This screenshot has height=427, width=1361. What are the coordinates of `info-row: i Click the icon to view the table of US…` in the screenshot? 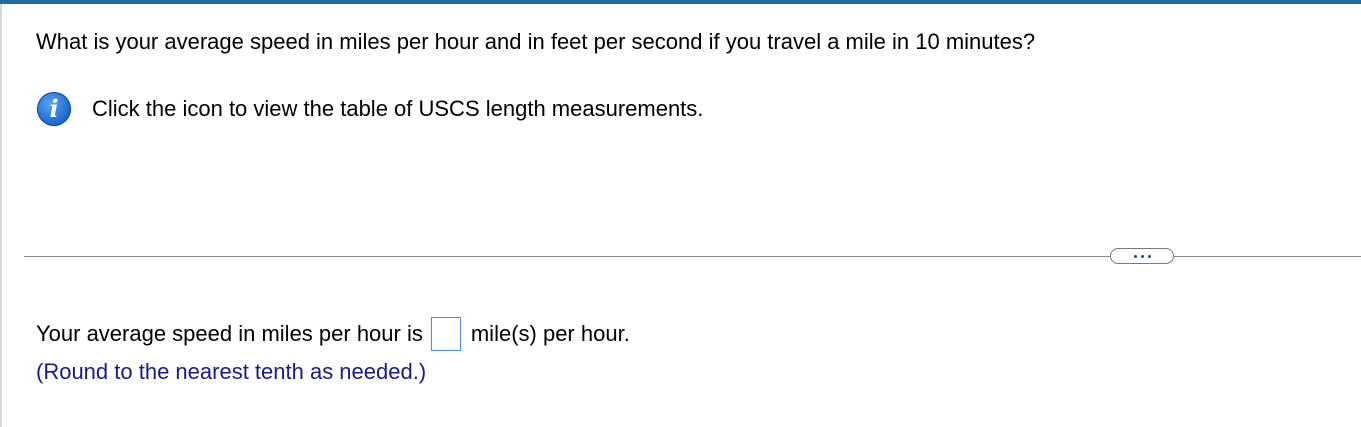 It's located at (370, 109).